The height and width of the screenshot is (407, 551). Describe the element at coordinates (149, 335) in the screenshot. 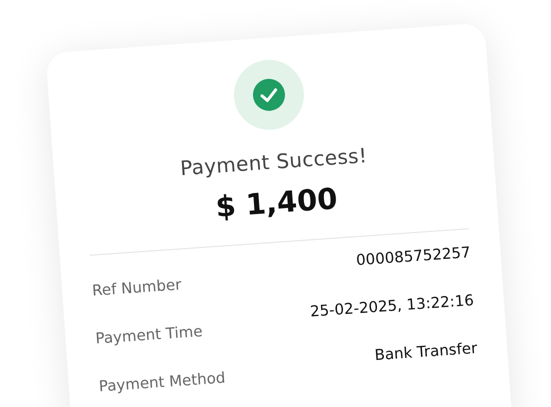

I see `detail-label: Payment Time` at that location.